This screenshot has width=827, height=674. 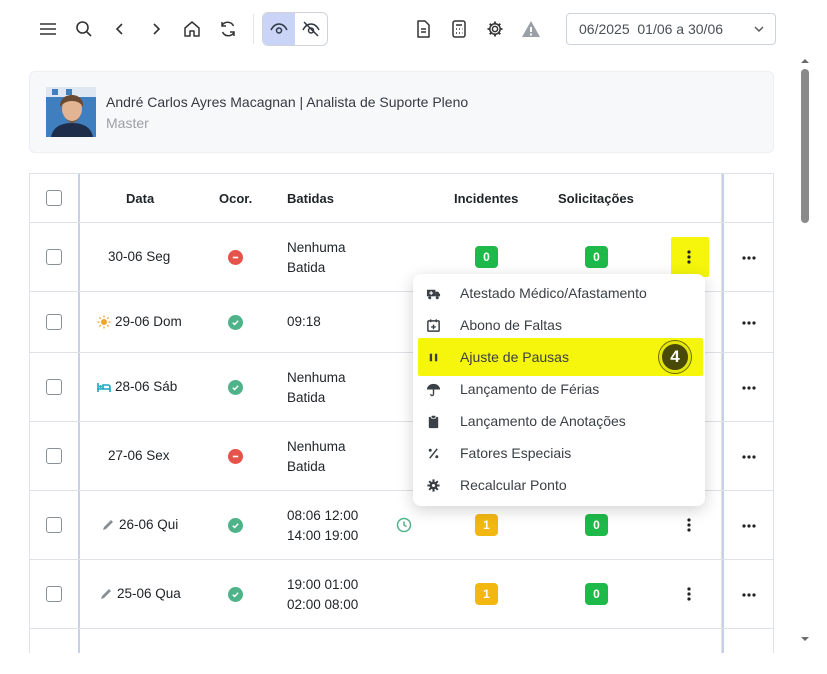 I want to click on period-select: 06/2025 01/06 a 30/06, so click(x=671, y=29).